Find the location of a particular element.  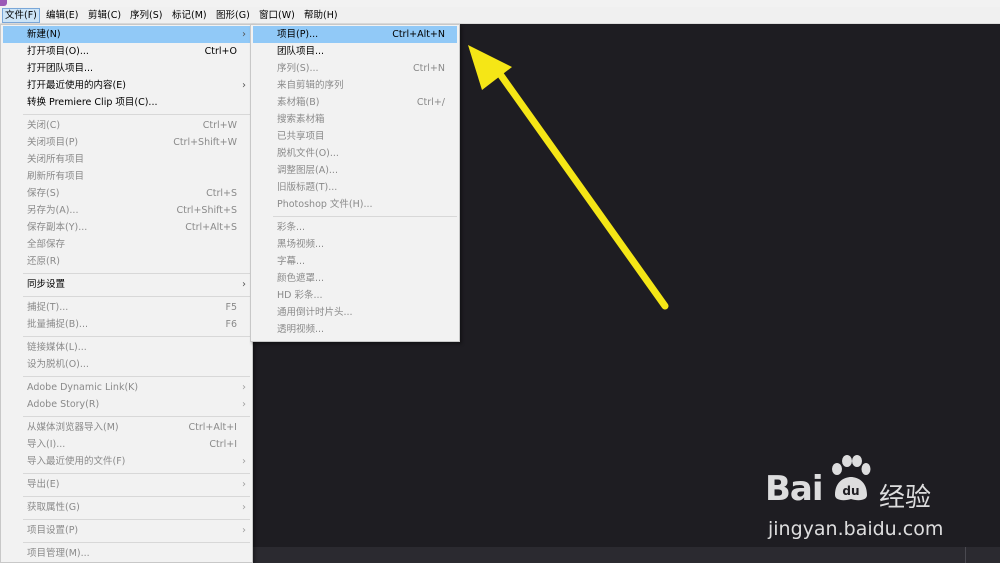

watermark-cn: 经验 is located at coordinates (905, 498).